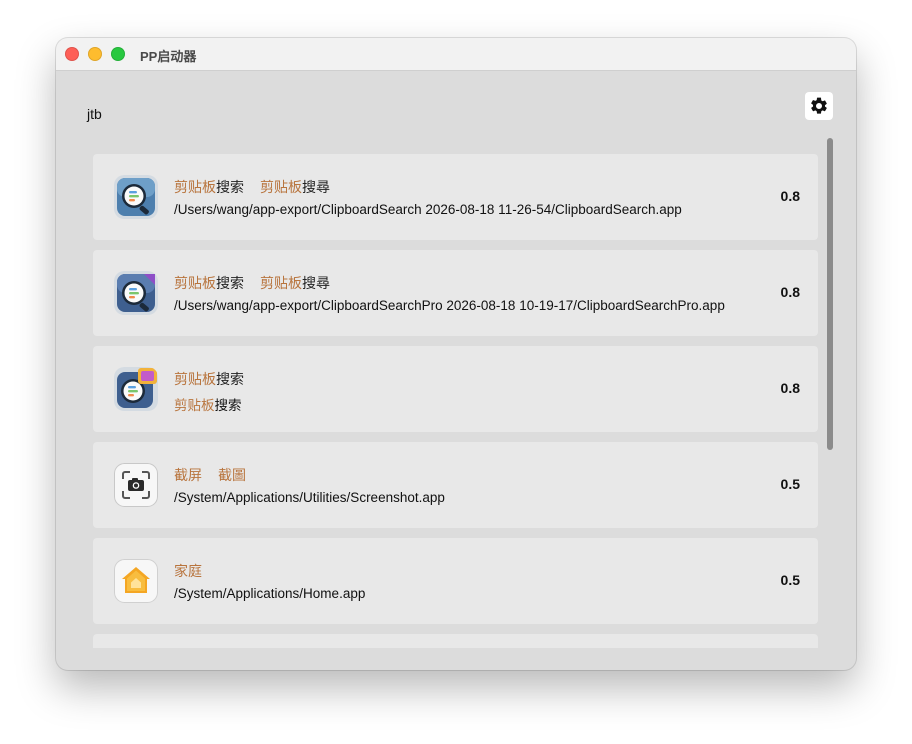 Image resolution: width=912 pixels, height=744 pixels. Describe the element at coordinates (270, 593) in the screenshot. I see `result-path: /System/Applications/Home.app` at that location.